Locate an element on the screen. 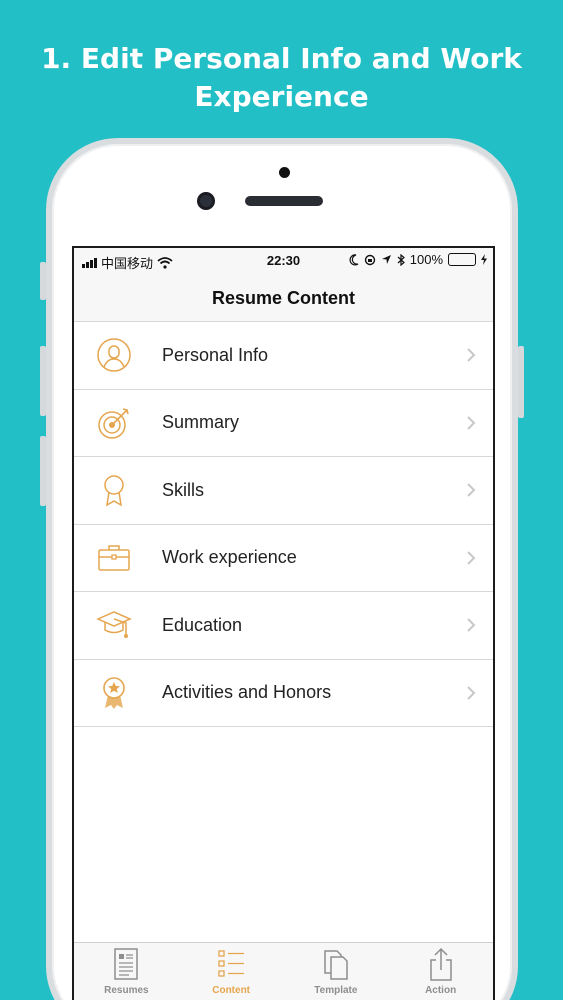 Image resolution: width=563 pixels, height=1000 pixels. list-item-education: Education is located at coordinates (283, 626).